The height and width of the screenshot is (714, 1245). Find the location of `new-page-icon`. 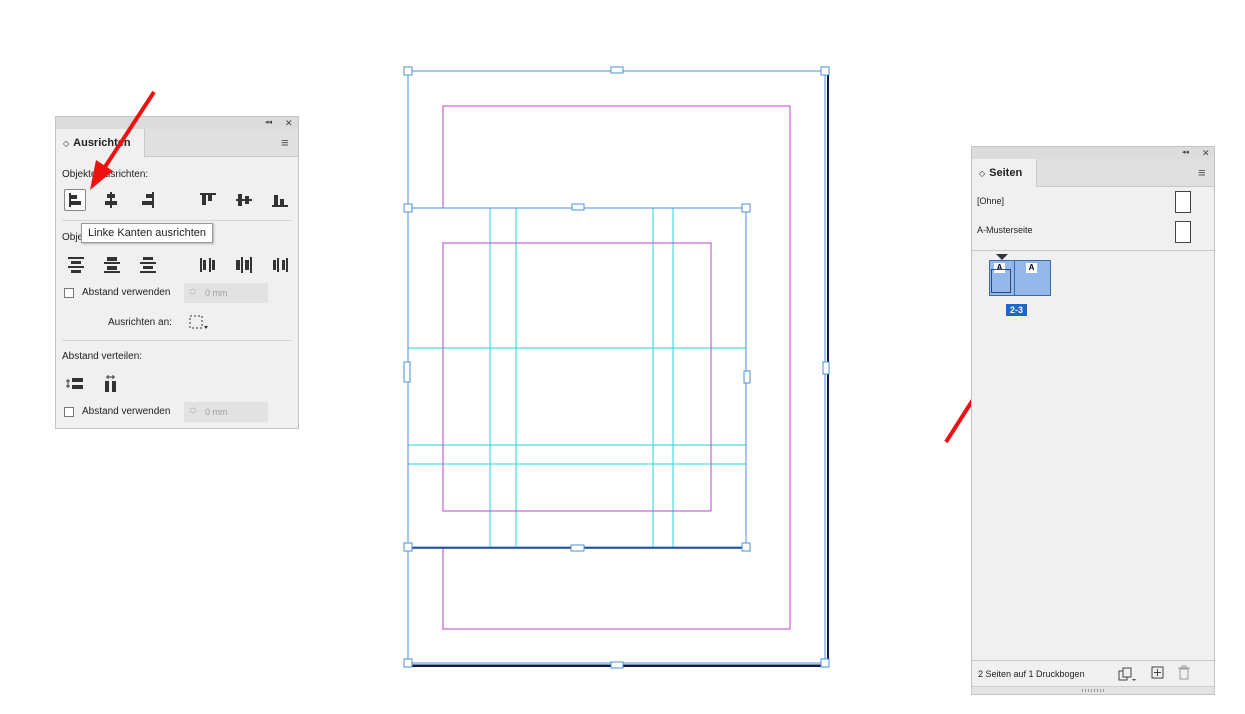

new-page-icon is located at coordinates (1158, 673).